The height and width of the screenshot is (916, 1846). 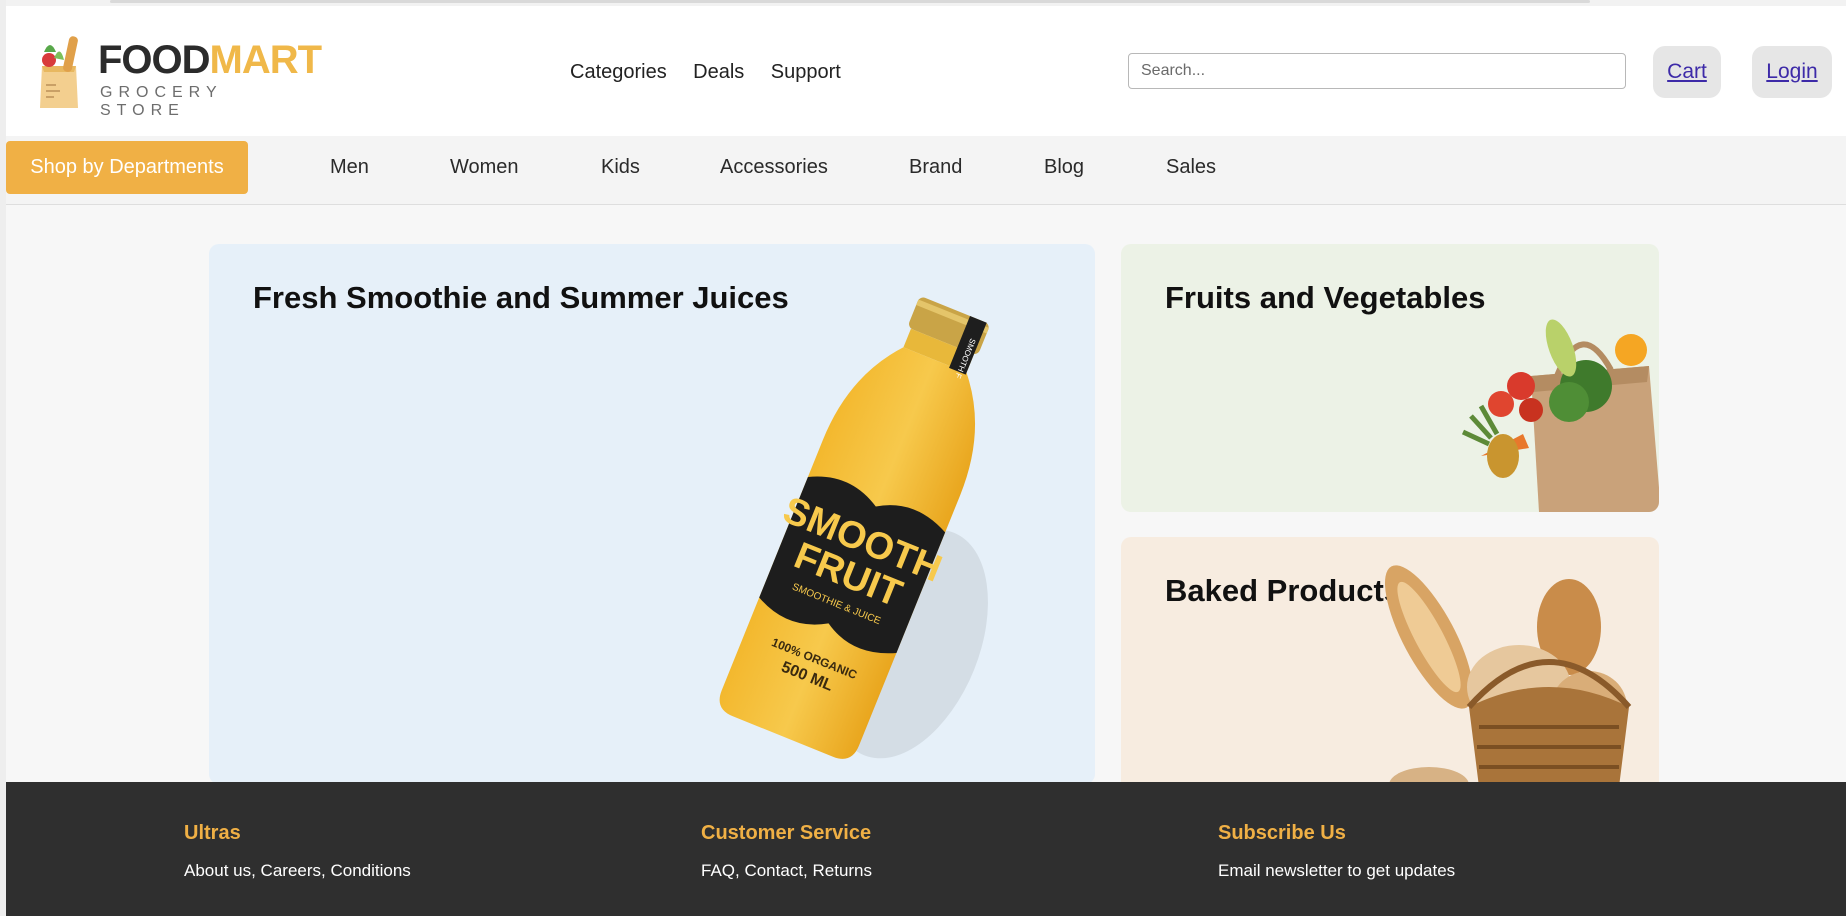 What do you see at coordinates (1283, 590) in the screenshot?
I see `card-title-baked: Baked Products` at bounding box center [1283, 590].